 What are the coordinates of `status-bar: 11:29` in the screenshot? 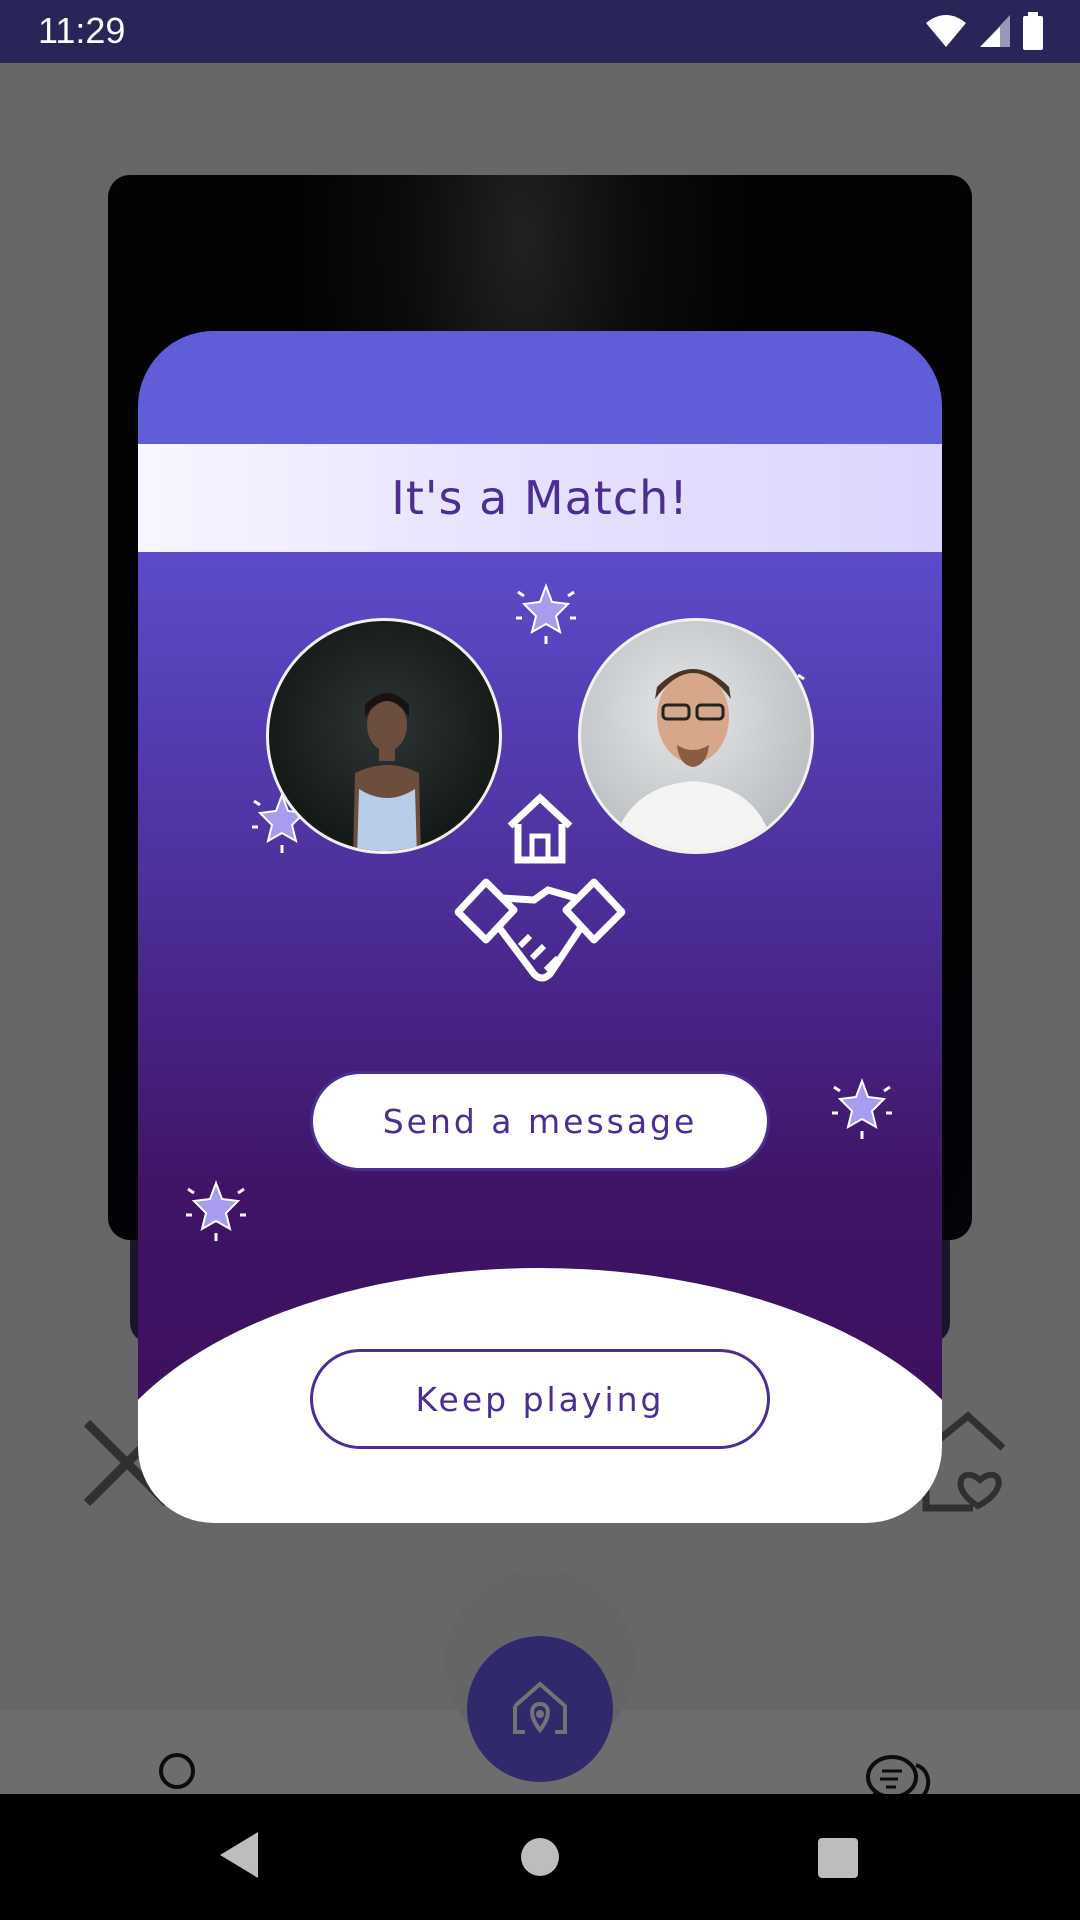 It's located at (540, 31).